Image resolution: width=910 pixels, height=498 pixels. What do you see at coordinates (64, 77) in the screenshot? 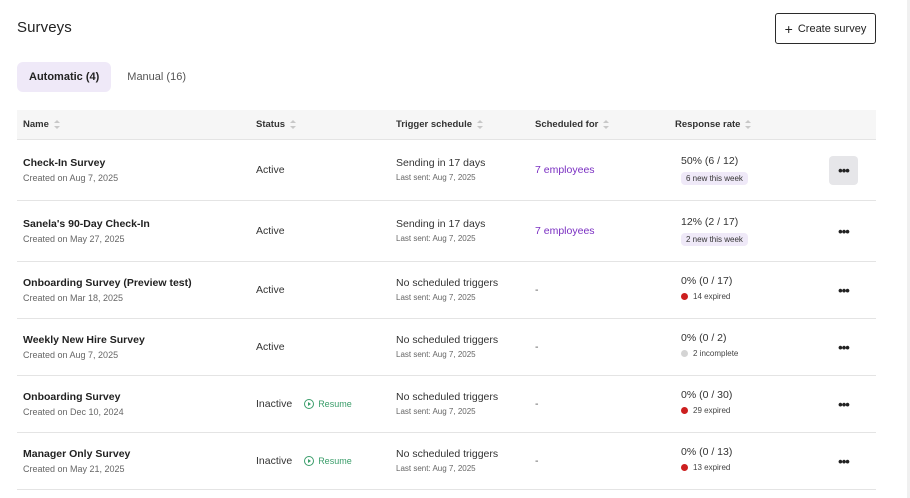
I see `tab-automatic: Automatic (4)` at bounding box center [64, 77].